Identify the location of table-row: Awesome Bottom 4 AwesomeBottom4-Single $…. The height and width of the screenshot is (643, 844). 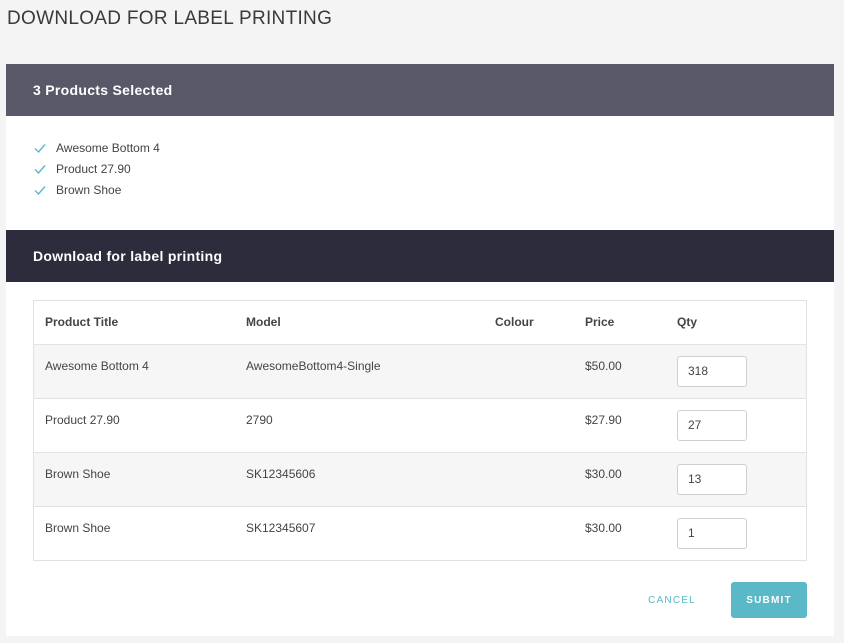
(420, 371).